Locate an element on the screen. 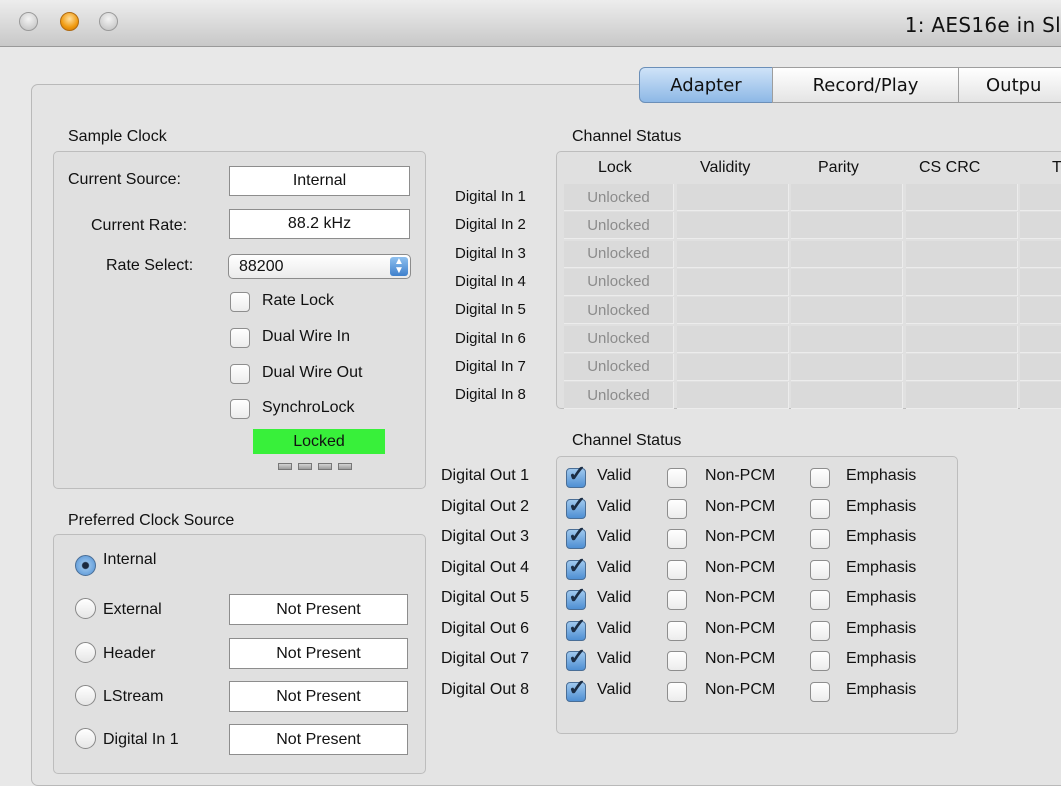 Image resolution: width=1061 pixels, height=786 pixels. sample-clock-title: Sample Clock is located at coordinates (117, 136).